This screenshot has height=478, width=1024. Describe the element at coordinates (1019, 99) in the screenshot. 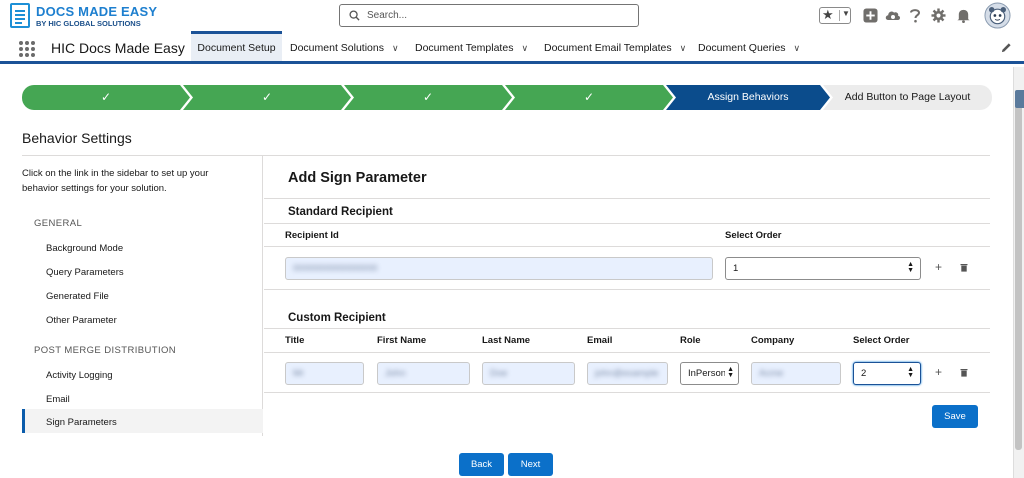

I see `side-panel-tab` at that location.